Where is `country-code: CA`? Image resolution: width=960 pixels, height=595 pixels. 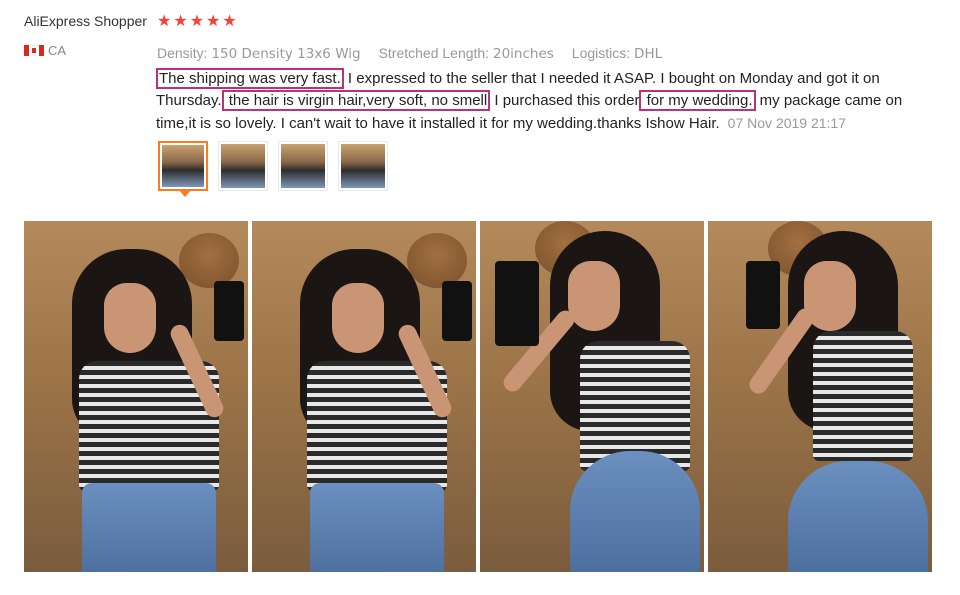
country-code: CA is located at coordinates (57, 50).